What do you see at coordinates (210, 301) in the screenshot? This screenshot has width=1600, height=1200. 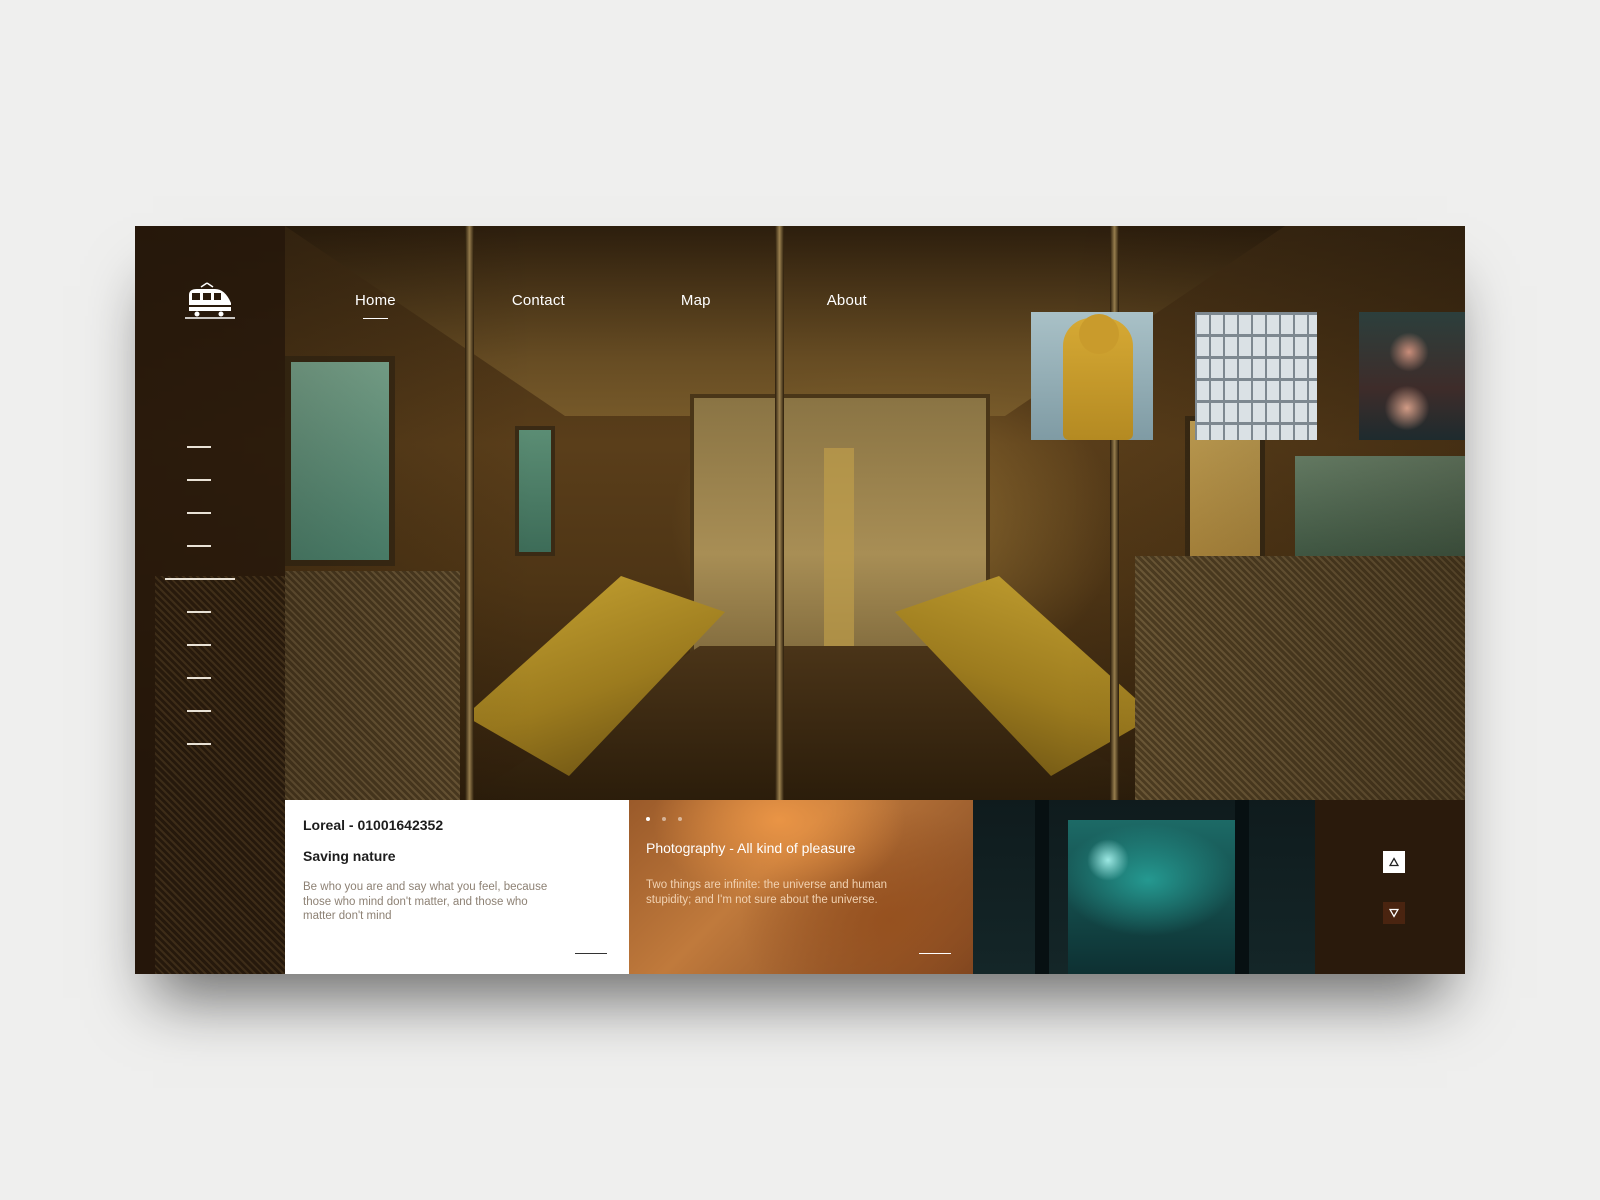 I see `train-icon` at bounding box center [210, 301].